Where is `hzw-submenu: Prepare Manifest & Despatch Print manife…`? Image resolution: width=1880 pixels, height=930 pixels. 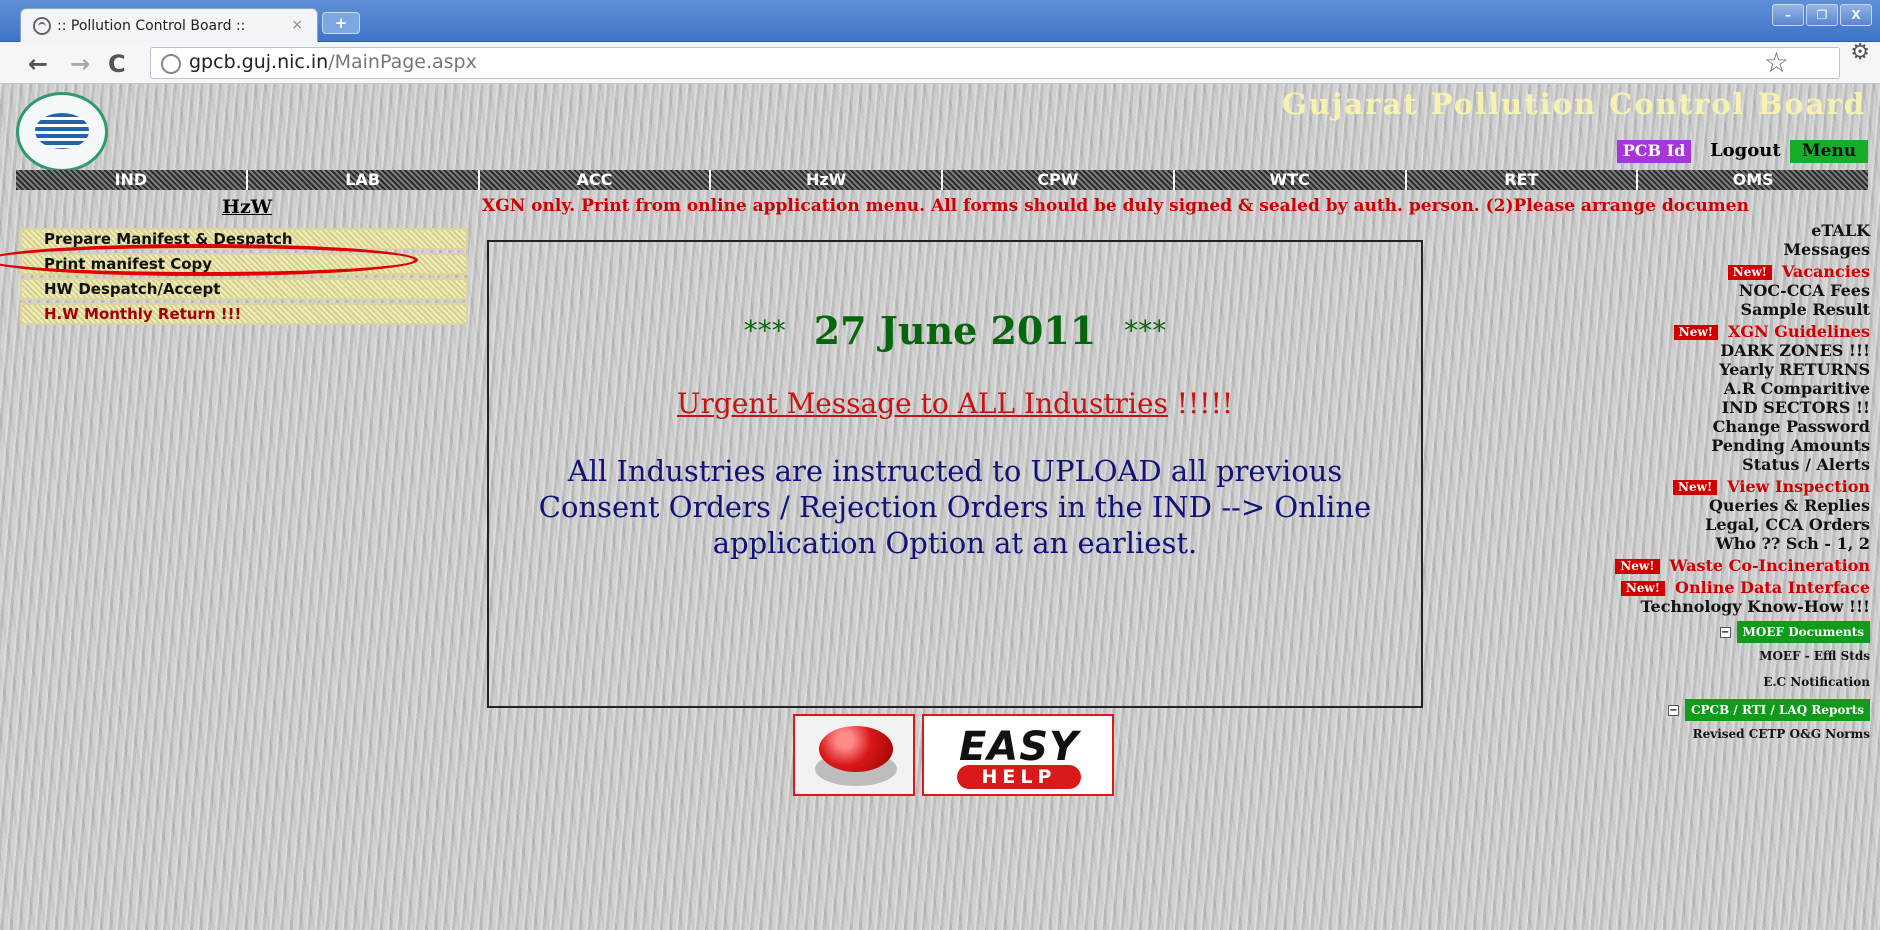
hzw-submenu: Prepare Manifest & Despatch Print manife… is located at coordinates (244, 278).